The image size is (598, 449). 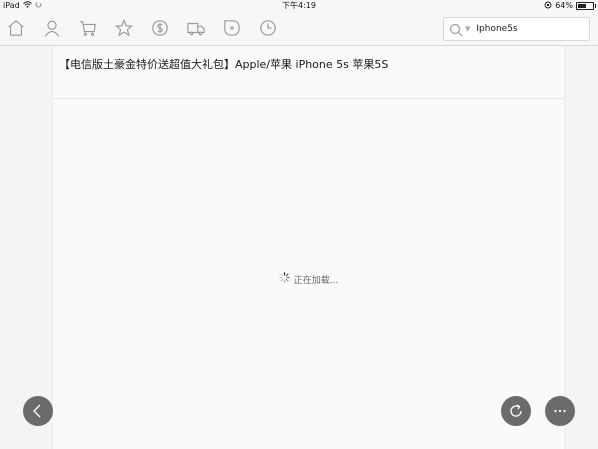 What do you see at coordinates (467, 29) in the screenshot?
I see `search-dropdown-icon: ▼` at bounding box center [467, 29].